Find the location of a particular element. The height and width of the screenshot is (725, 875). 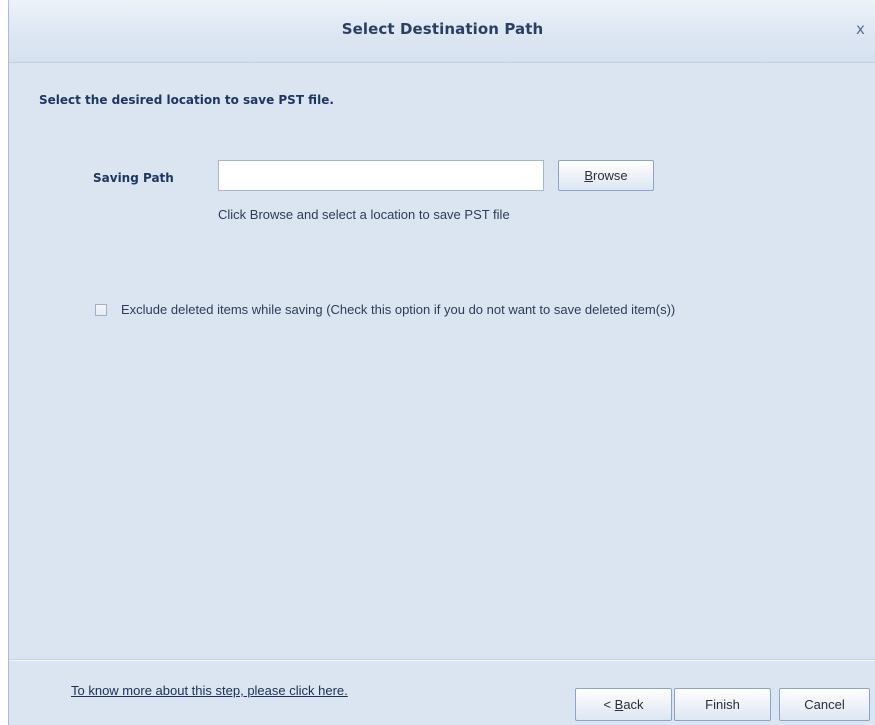

browse-button-label: rowse is located at coordinates (610, 175).